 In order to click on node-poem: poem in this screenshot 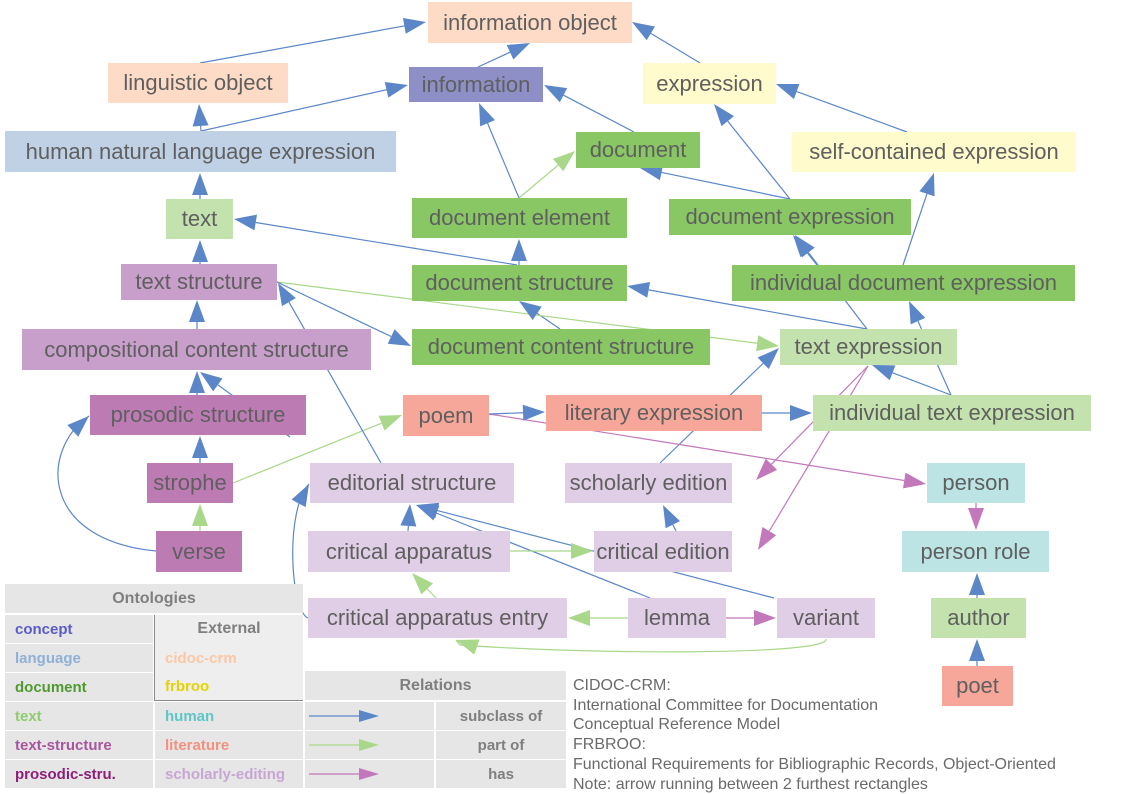, I will do `click(446, 415)`.